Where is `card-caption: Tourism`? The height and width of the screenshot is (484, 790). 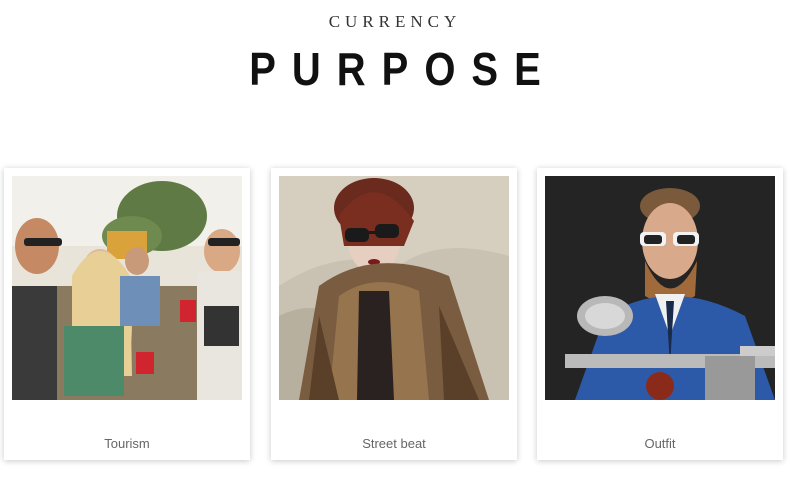 card-caption: Tourism is located at coordinates (127, 443).